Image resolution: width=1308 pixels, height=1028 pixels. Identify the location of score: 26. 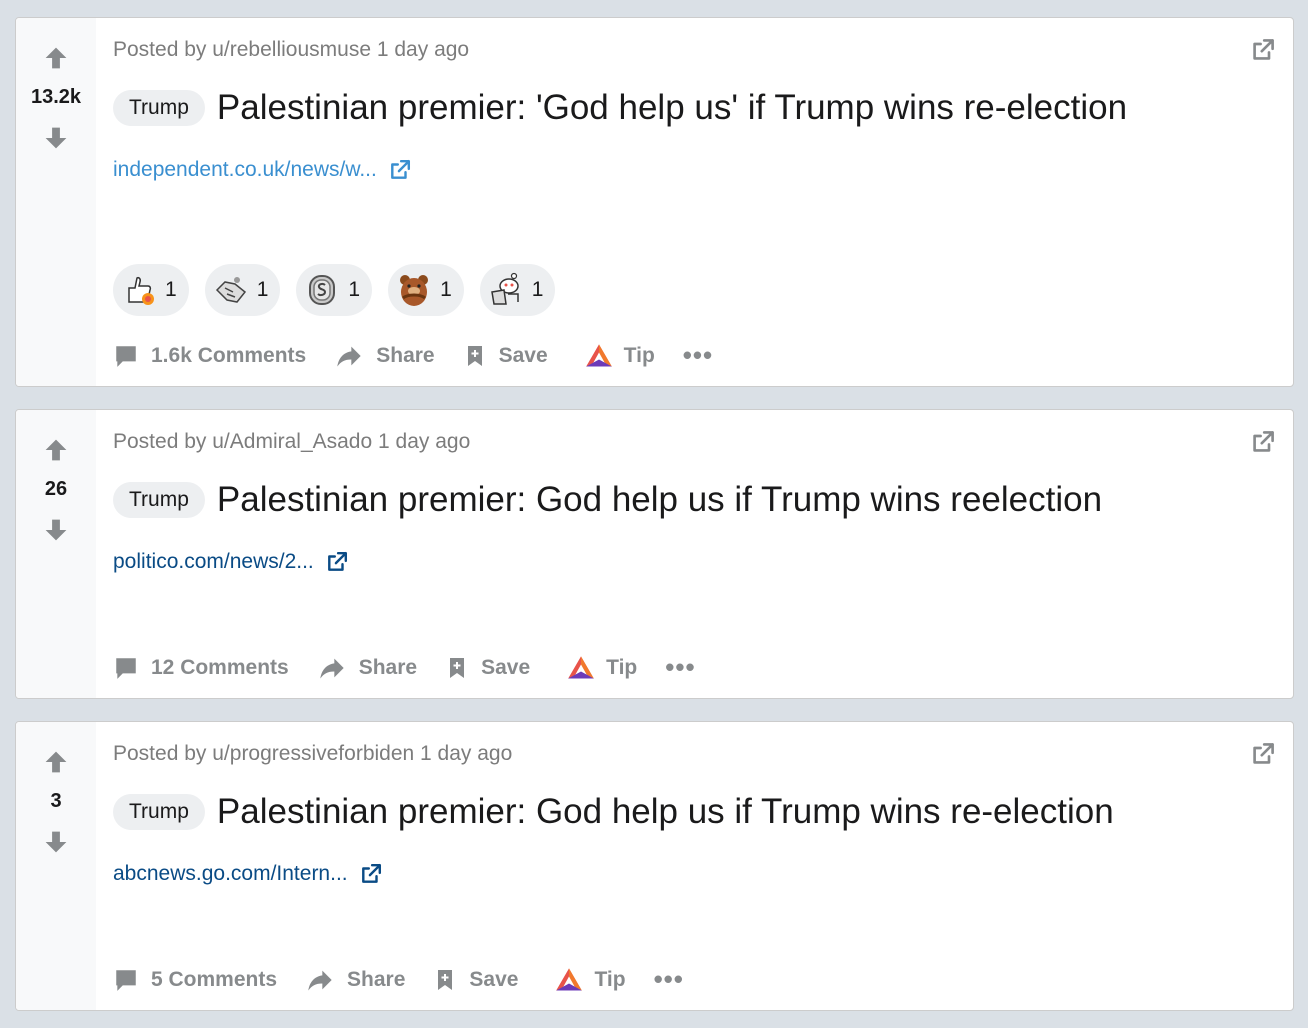
(56, 489).